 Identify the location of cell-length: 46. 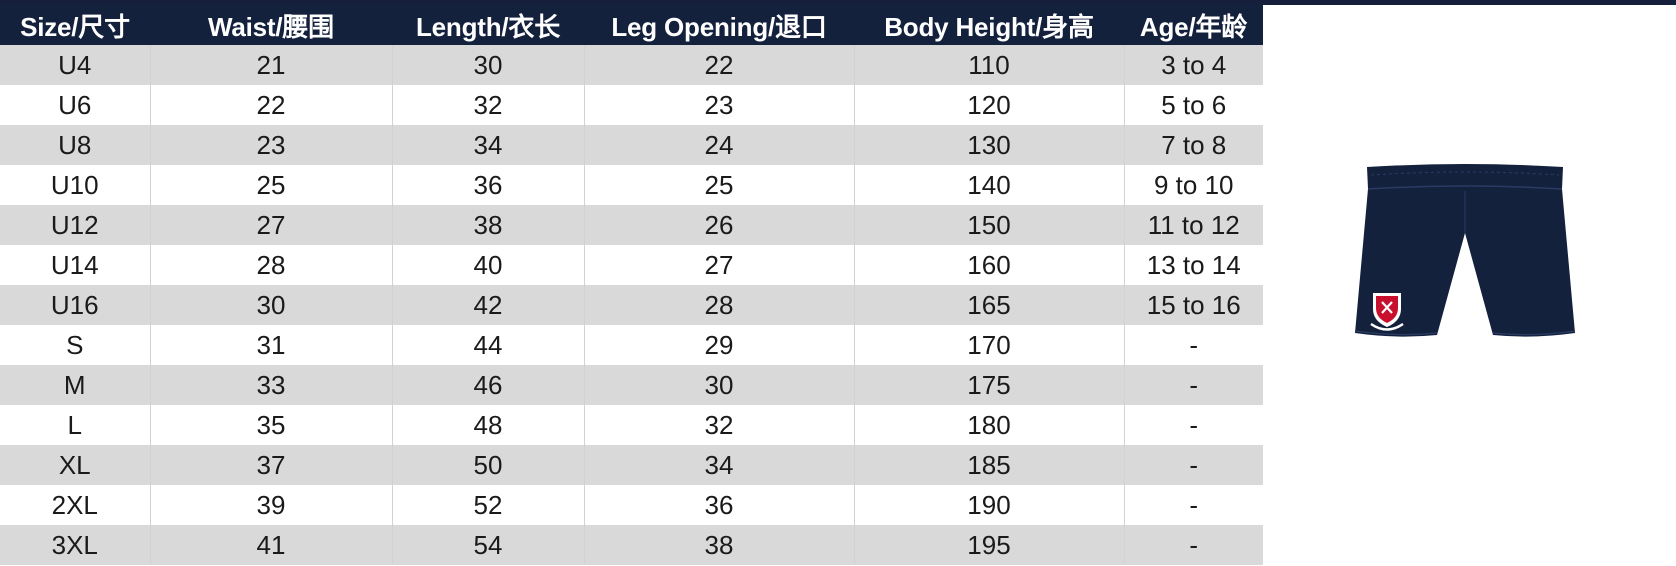
(488, 385).